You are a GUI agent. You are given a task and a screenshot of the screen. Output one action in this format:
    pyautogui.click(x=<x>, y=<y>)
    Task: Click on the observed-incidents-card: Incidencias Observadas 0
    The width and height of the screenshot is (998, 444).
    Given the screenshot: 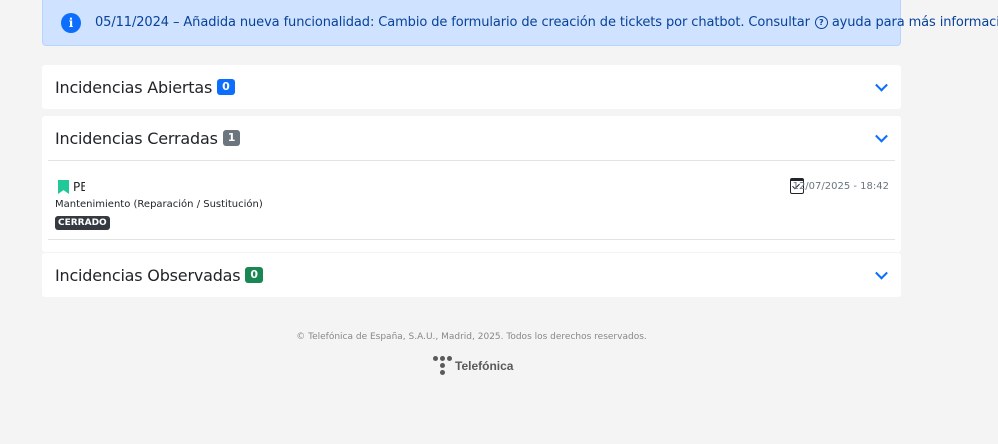 What is the action you would take?
    pyautogui.click(x=471, y=275)
    